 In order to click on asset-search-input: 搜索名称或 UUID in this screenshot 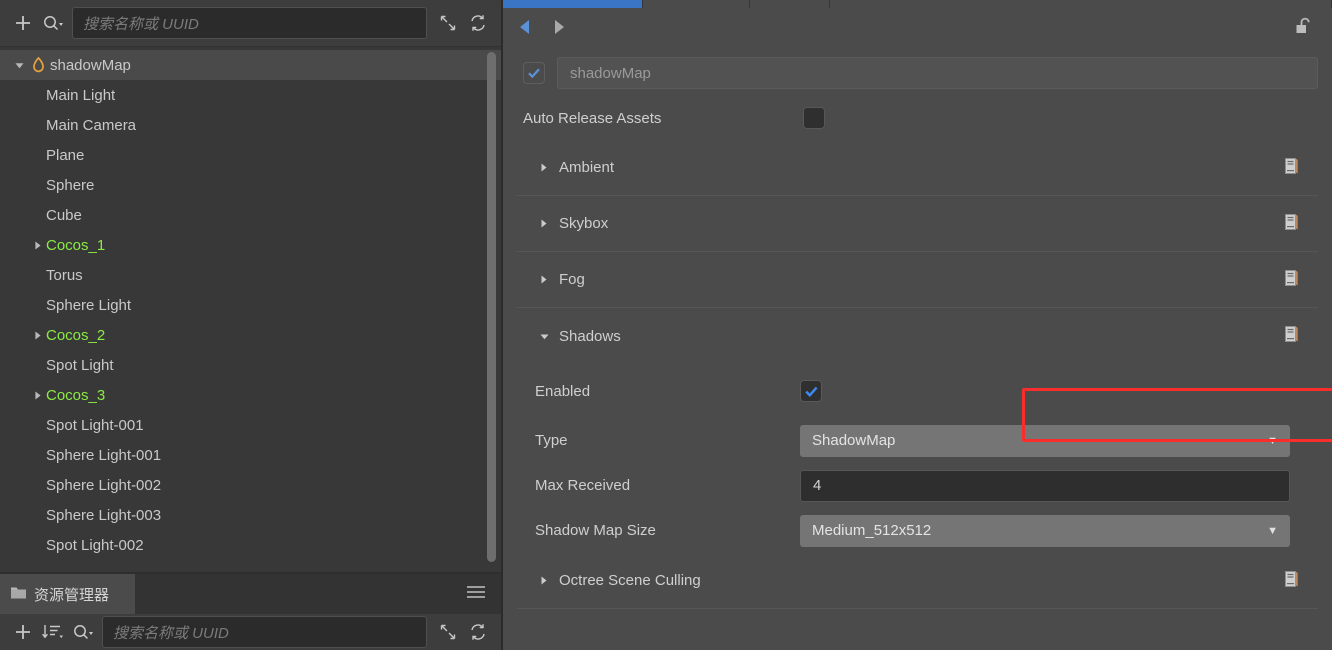, I will do `click(264, 632)`.